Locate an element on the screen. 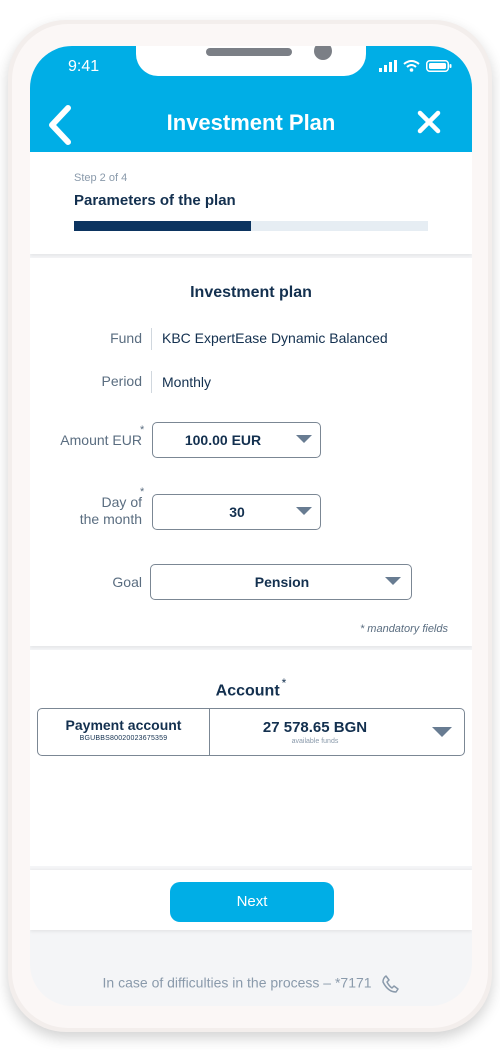  step-progress-card: Step 2 of 4 Parameters of the plan is located at coordinates (251, 203).